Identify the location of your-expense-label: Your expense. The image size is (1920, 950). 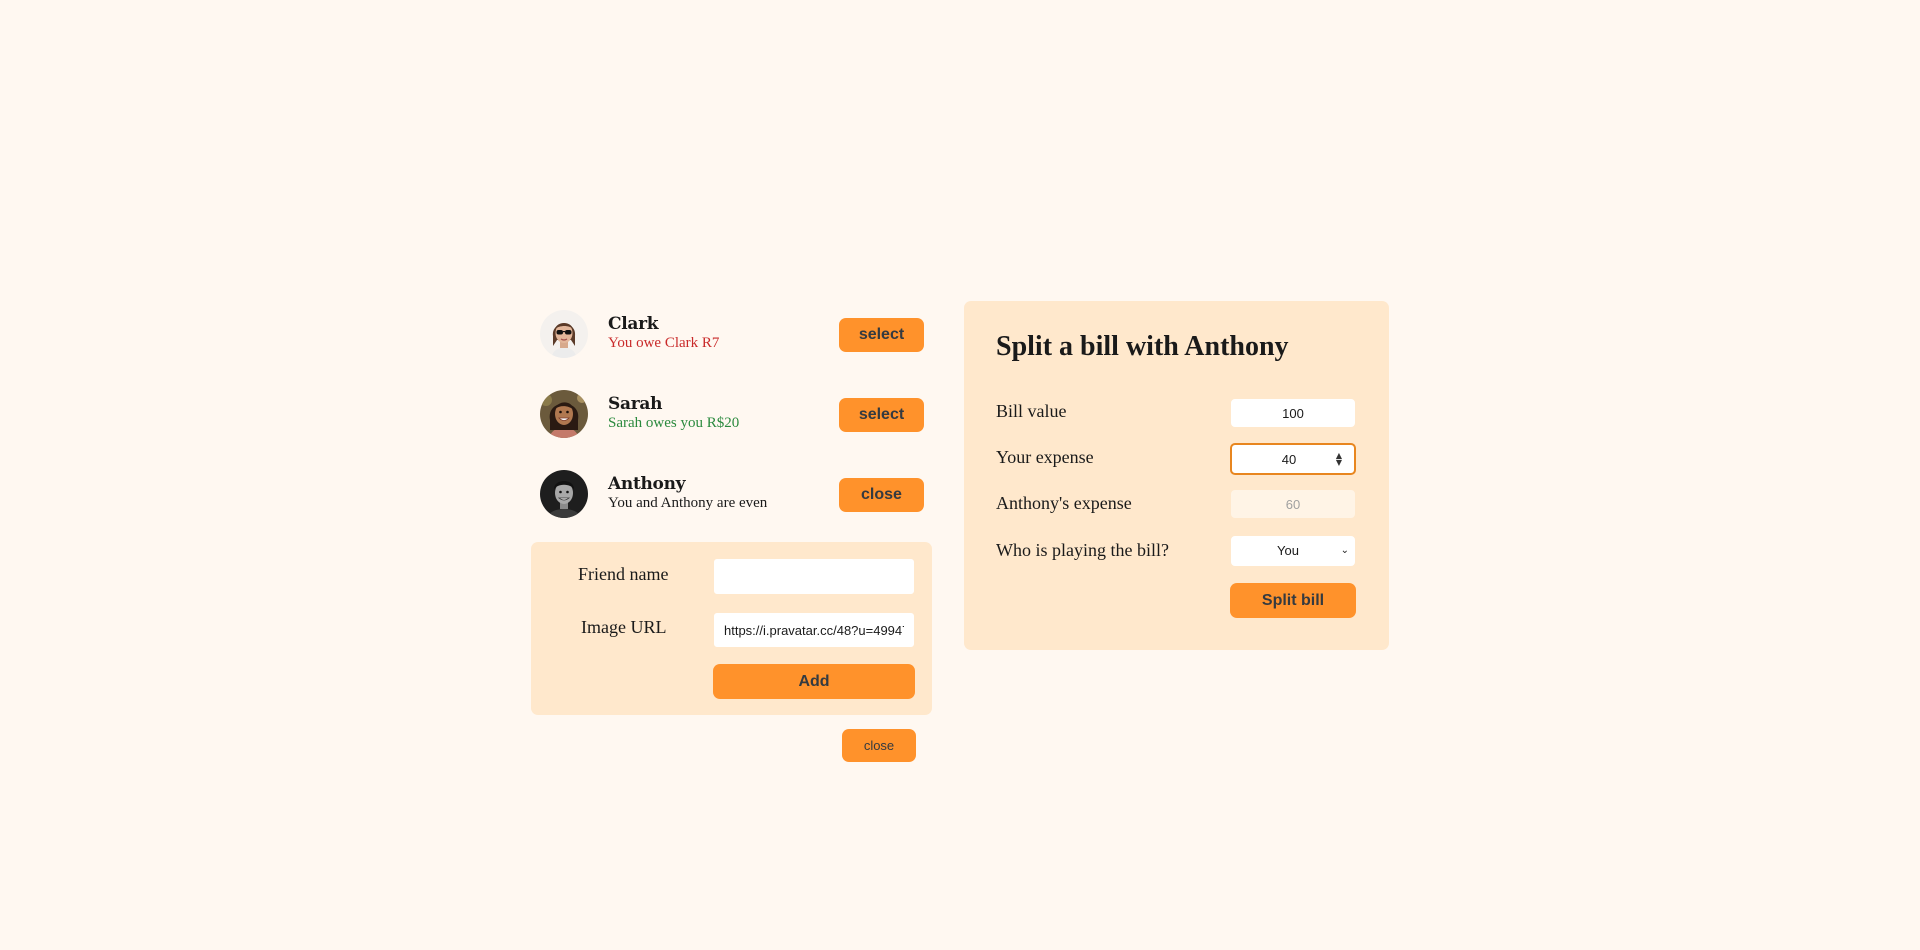
(1045, 457).